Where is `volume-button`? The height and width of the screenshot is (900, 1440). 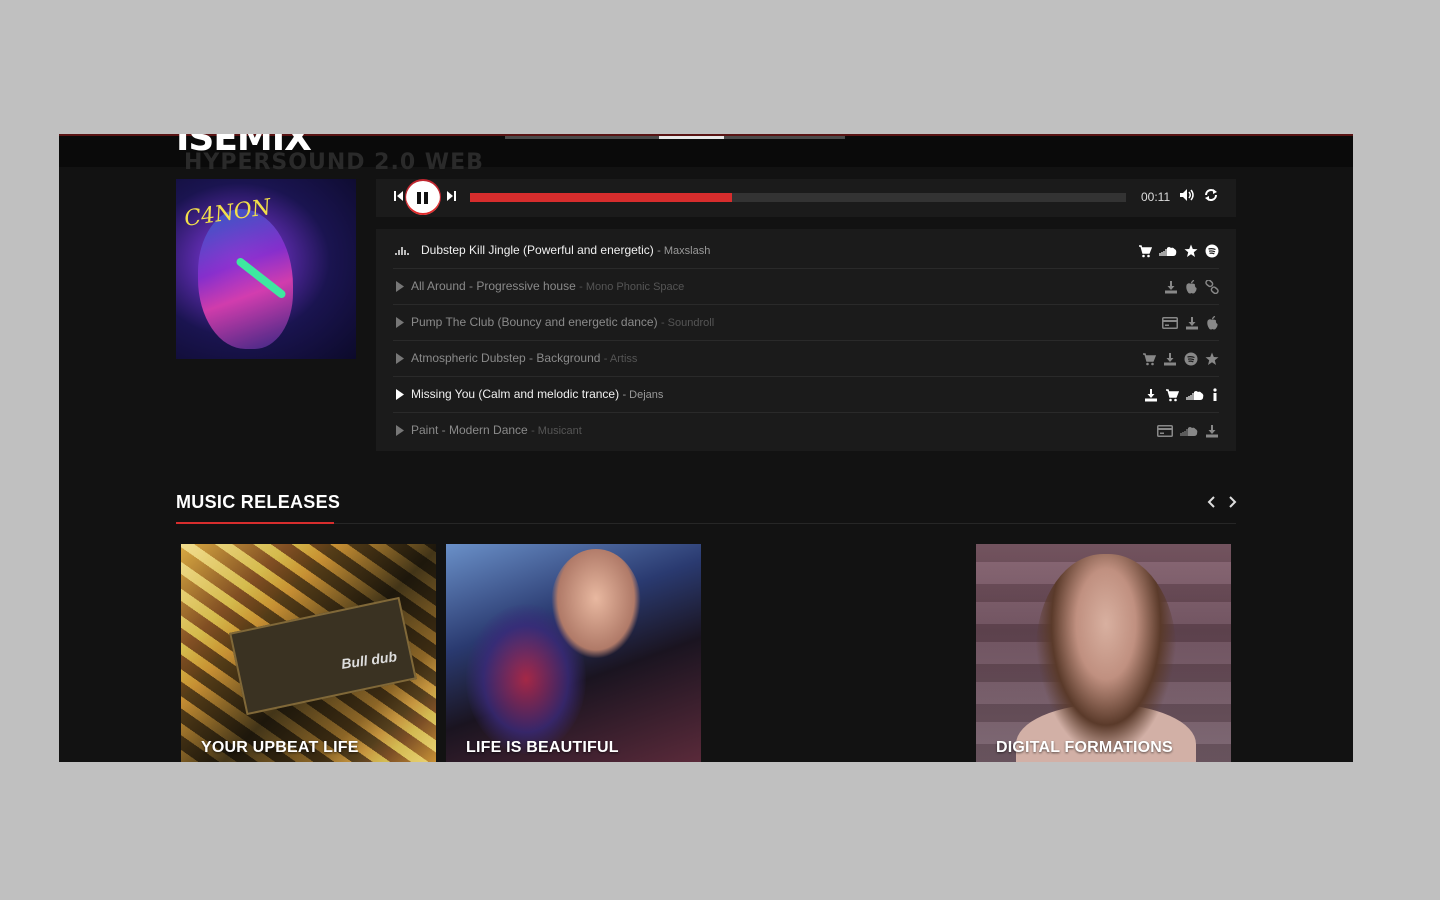
volume-button is located at coordinates (1187, 197).